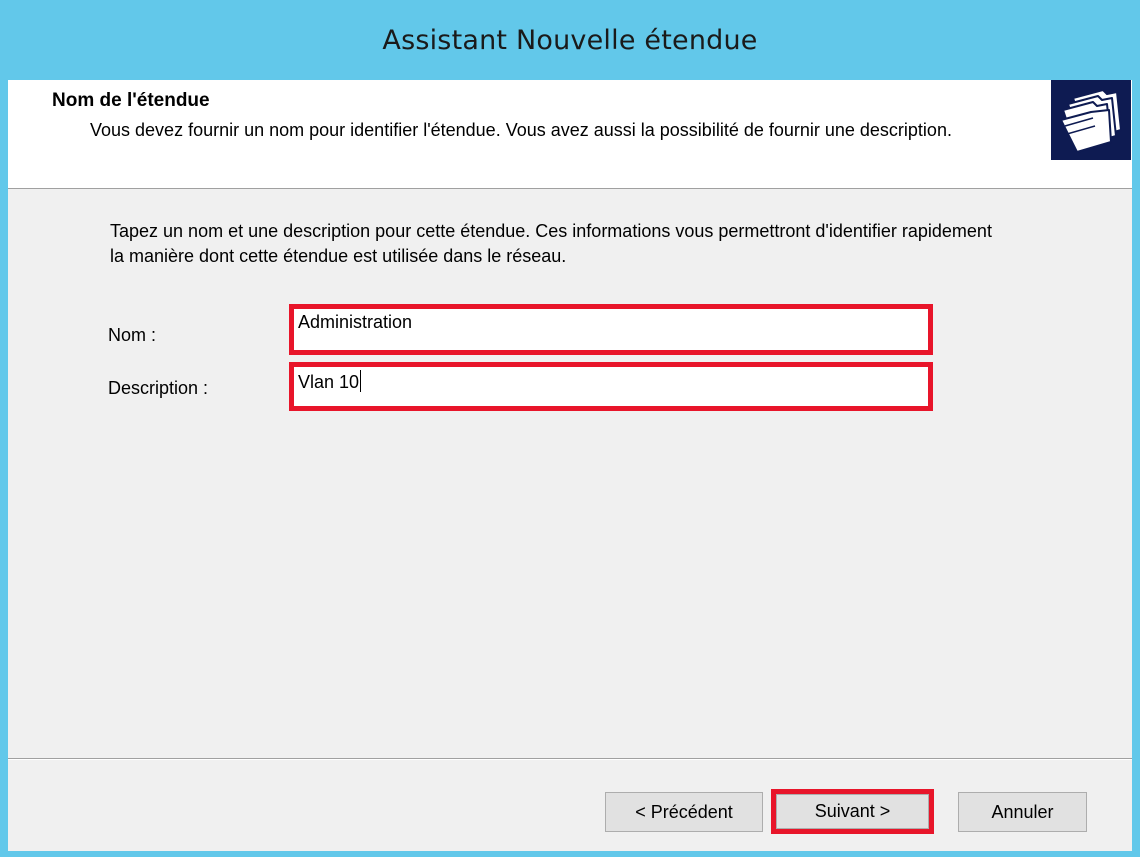 This screenshot has height=857, width=1140. Describe the element at coordinates (1022, 812) in the screenshot. I see `cancel-button: Annuler` at that location.